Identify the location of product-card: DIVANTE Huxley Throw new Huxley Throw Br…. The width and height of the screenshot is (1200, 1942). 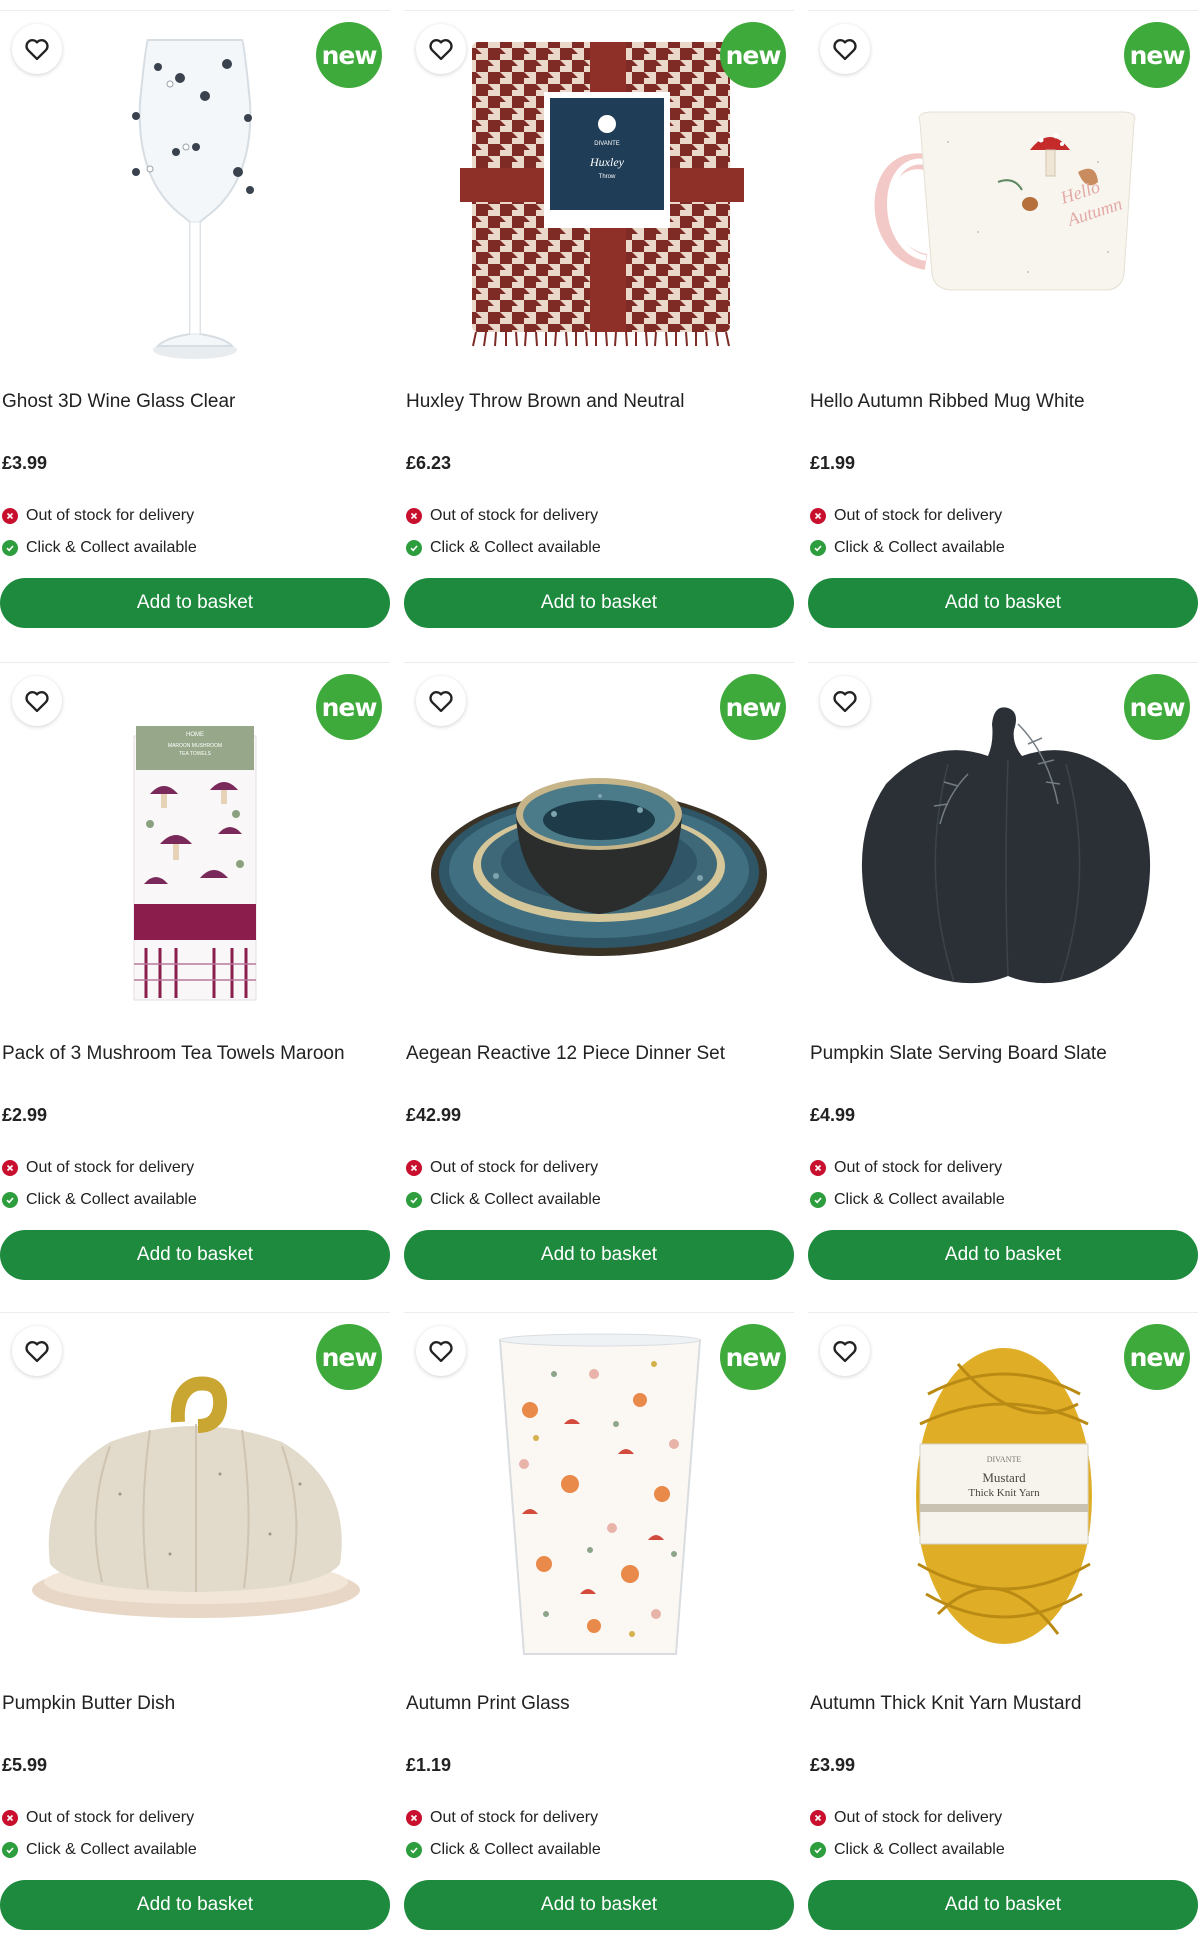
(599, 320).